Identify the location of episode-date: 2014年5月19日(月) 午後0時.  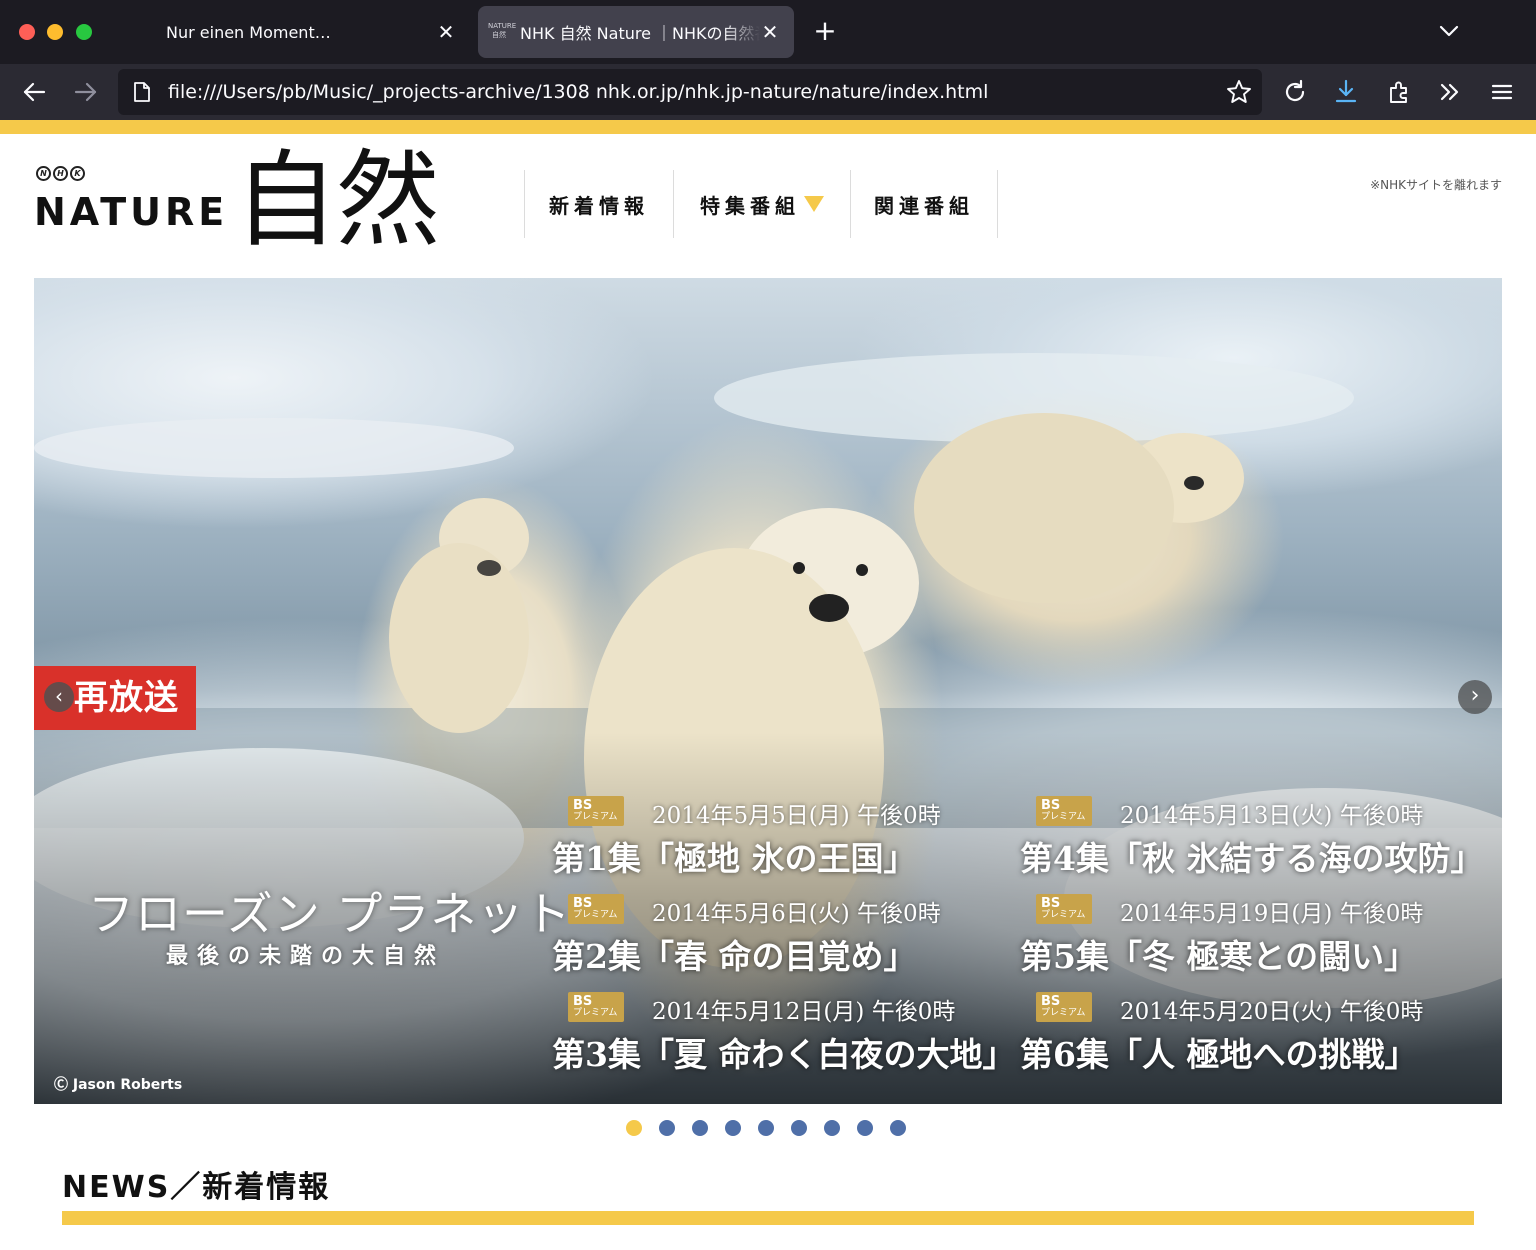
(1272, 914).